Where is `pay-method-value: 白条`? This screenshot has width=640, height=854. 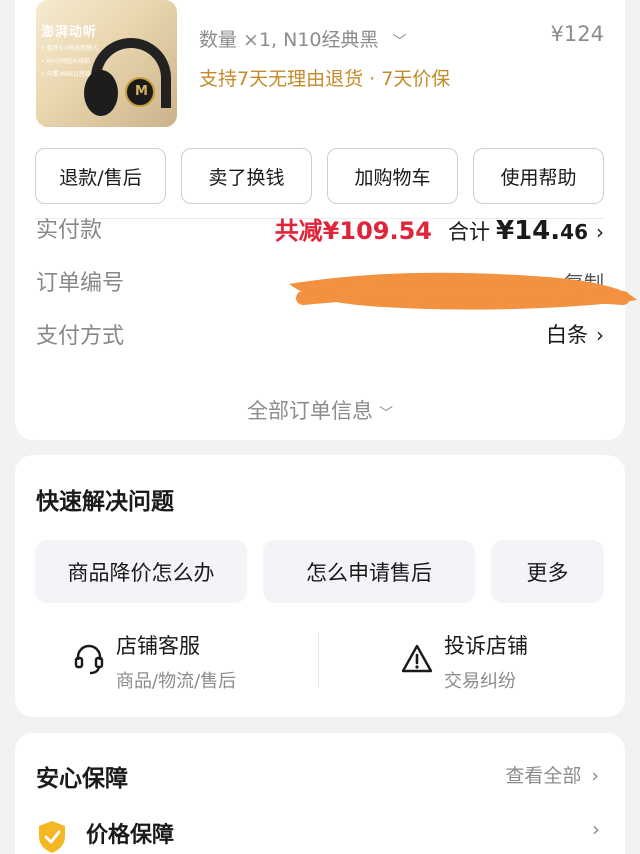 pay-method-value: 白条 is located at coordinates (567, 335).